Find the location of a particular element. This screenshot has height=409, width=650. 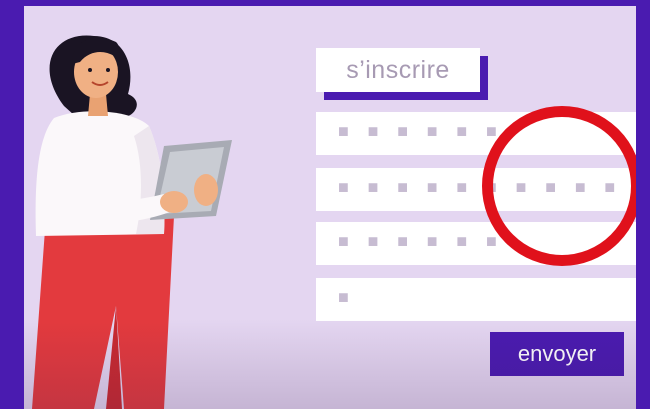

red-highlight-circle is located at coordinates (559, 186).